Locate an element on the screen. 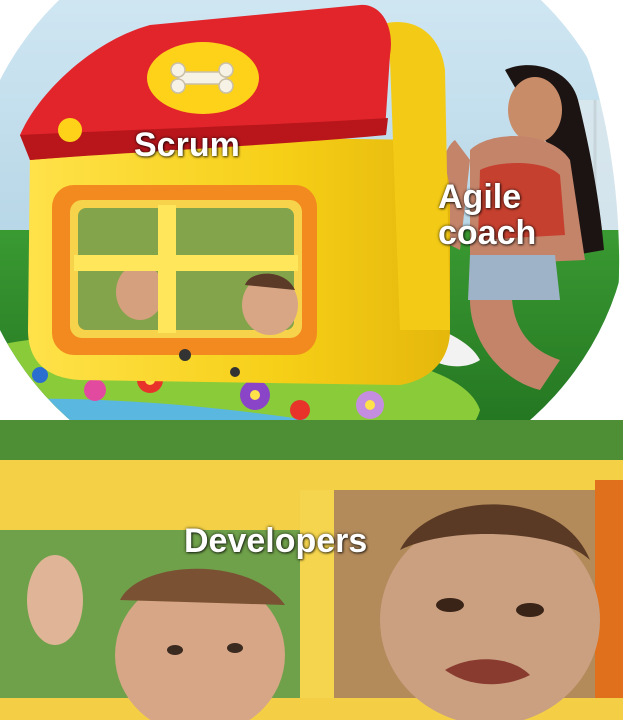 The width and height of the screenshot is (623, 720). developers-caption: Developers is located at coordinates (276, 541).